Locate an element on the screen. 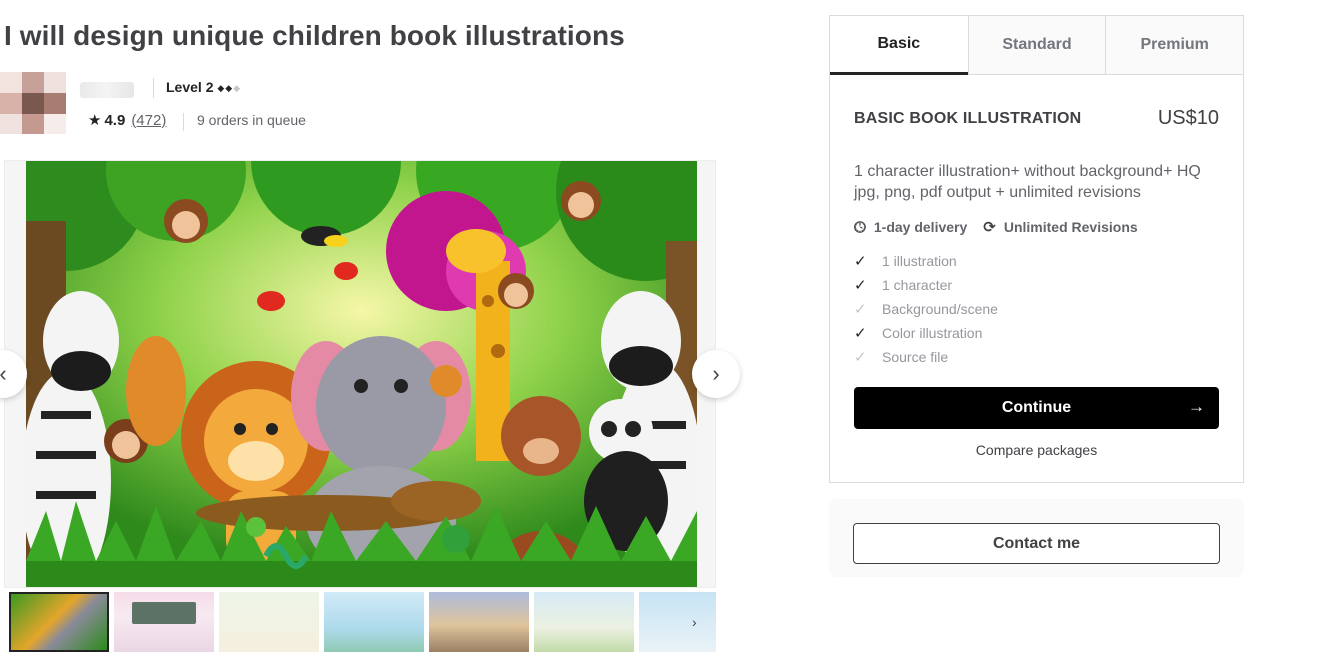  revisions-label: Unlimited Revisions is located at coordinates (1070, 227).